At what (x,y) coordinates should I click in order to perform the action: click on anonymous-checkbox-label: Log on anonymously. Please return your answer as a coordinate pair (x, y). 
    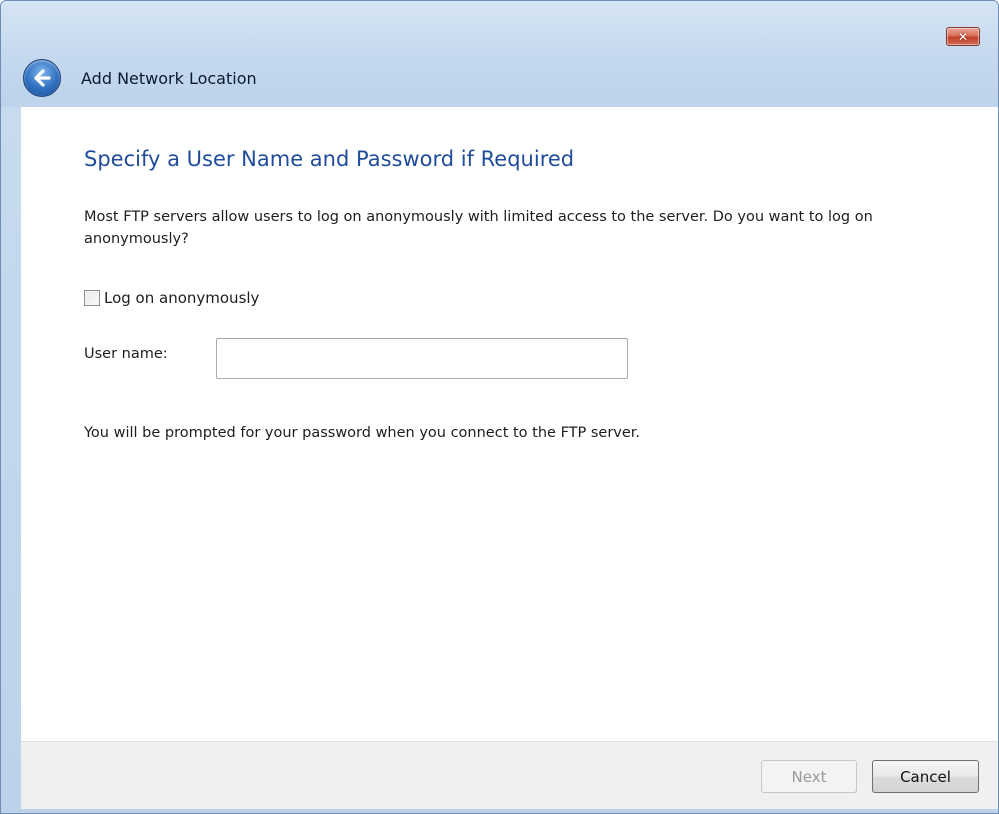
    Looking at the image, I should click on (181, 298).